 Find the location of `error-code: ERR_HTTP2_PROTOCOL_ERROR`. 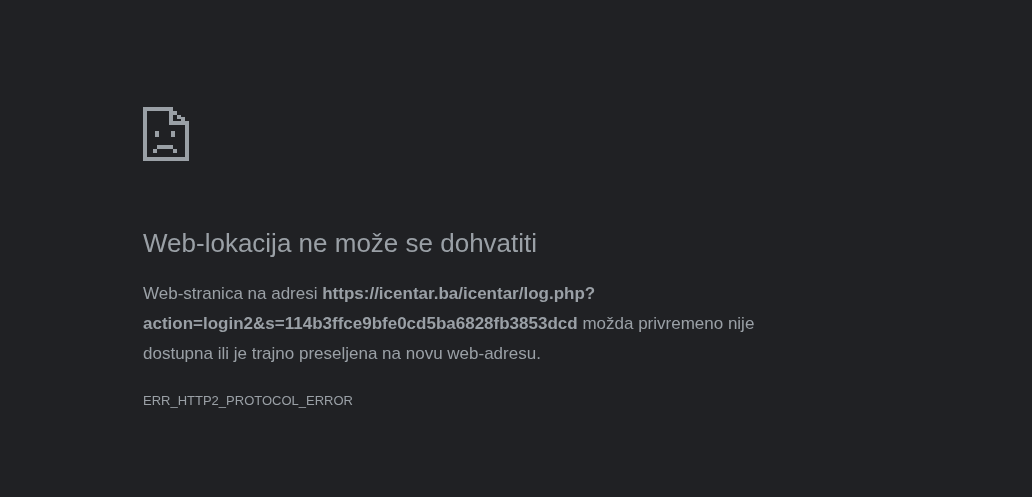

error-code: ERR_HTTP2_PROTOCOL_ERROR is located at coordinates (248, 401).